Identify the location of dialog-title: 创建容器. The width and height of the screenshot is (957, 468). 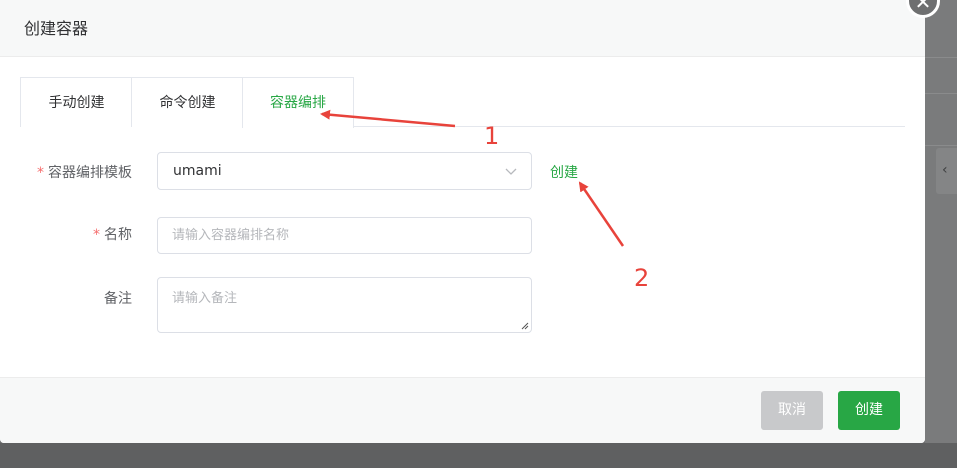
(56, 28).